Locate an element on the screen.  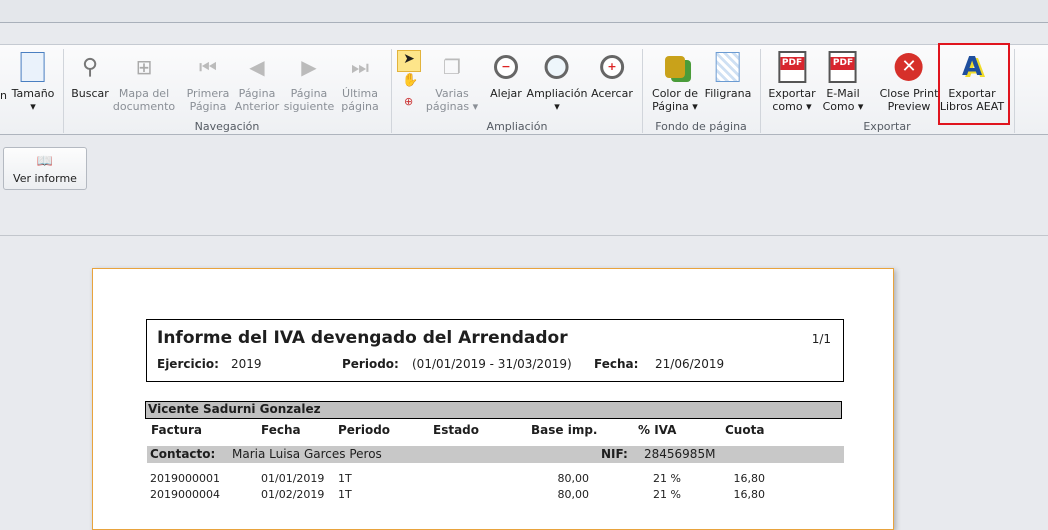
page-color-icon is located at coordinates (675, 67).